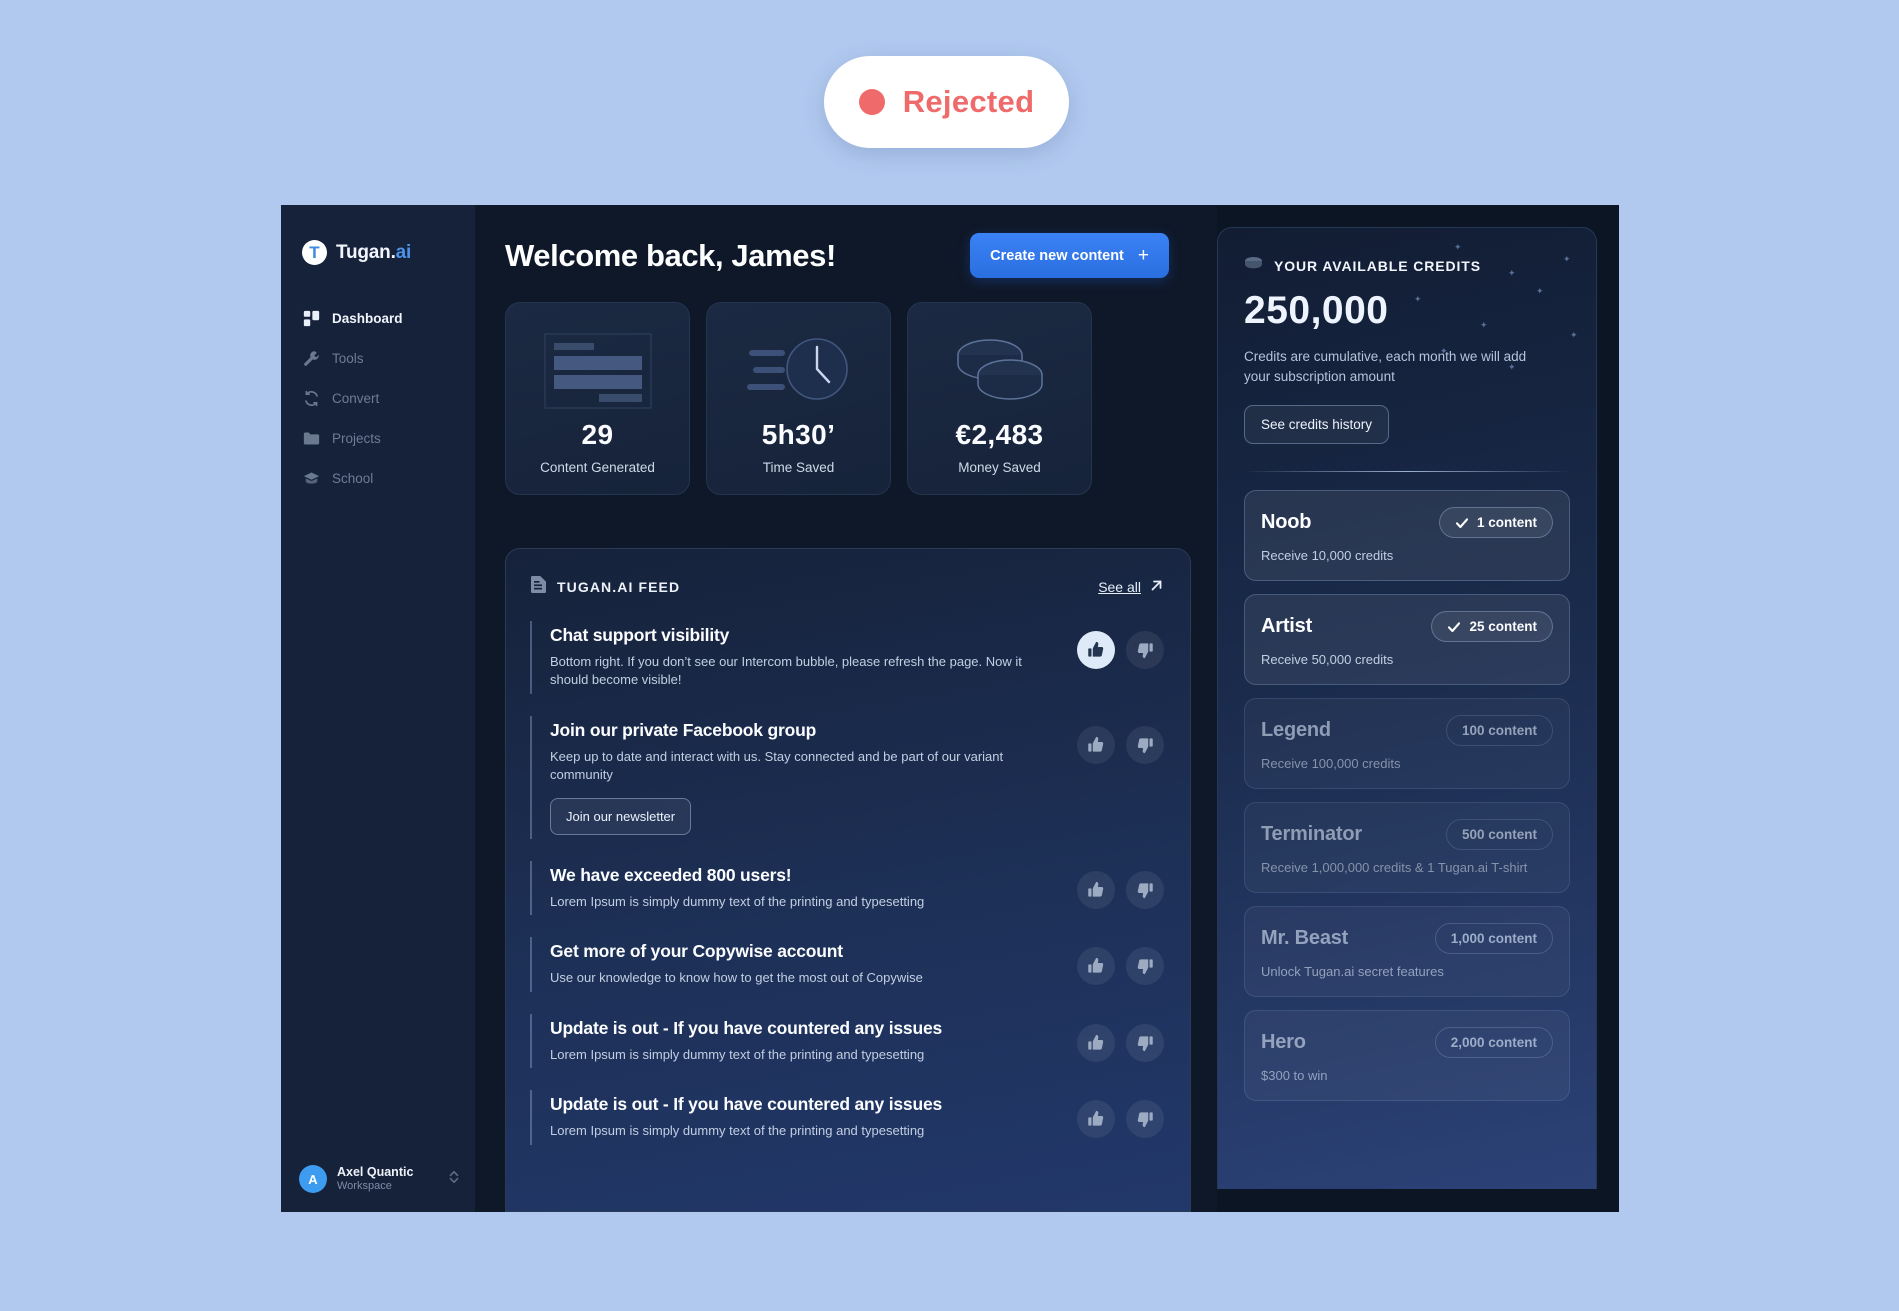 This screenshot has height=1311, width=1899. I want to click on create-new-content-button: Create new content +, so click(1069, 255).